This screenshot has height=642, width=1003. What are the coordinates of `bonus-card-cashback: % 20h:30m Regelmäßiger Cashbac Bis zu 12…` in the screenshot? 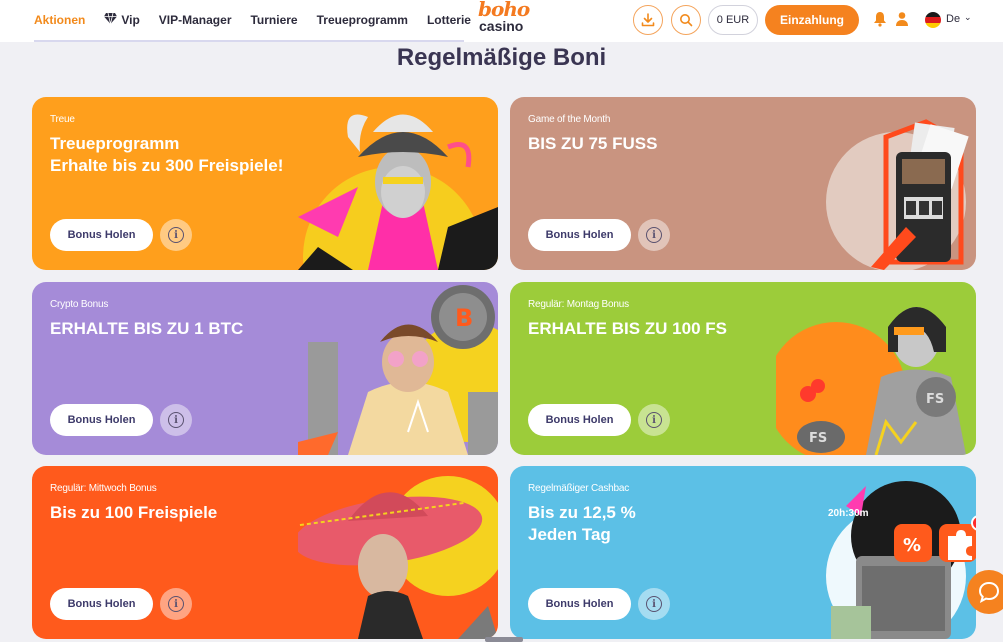 It's located at (743, 552).